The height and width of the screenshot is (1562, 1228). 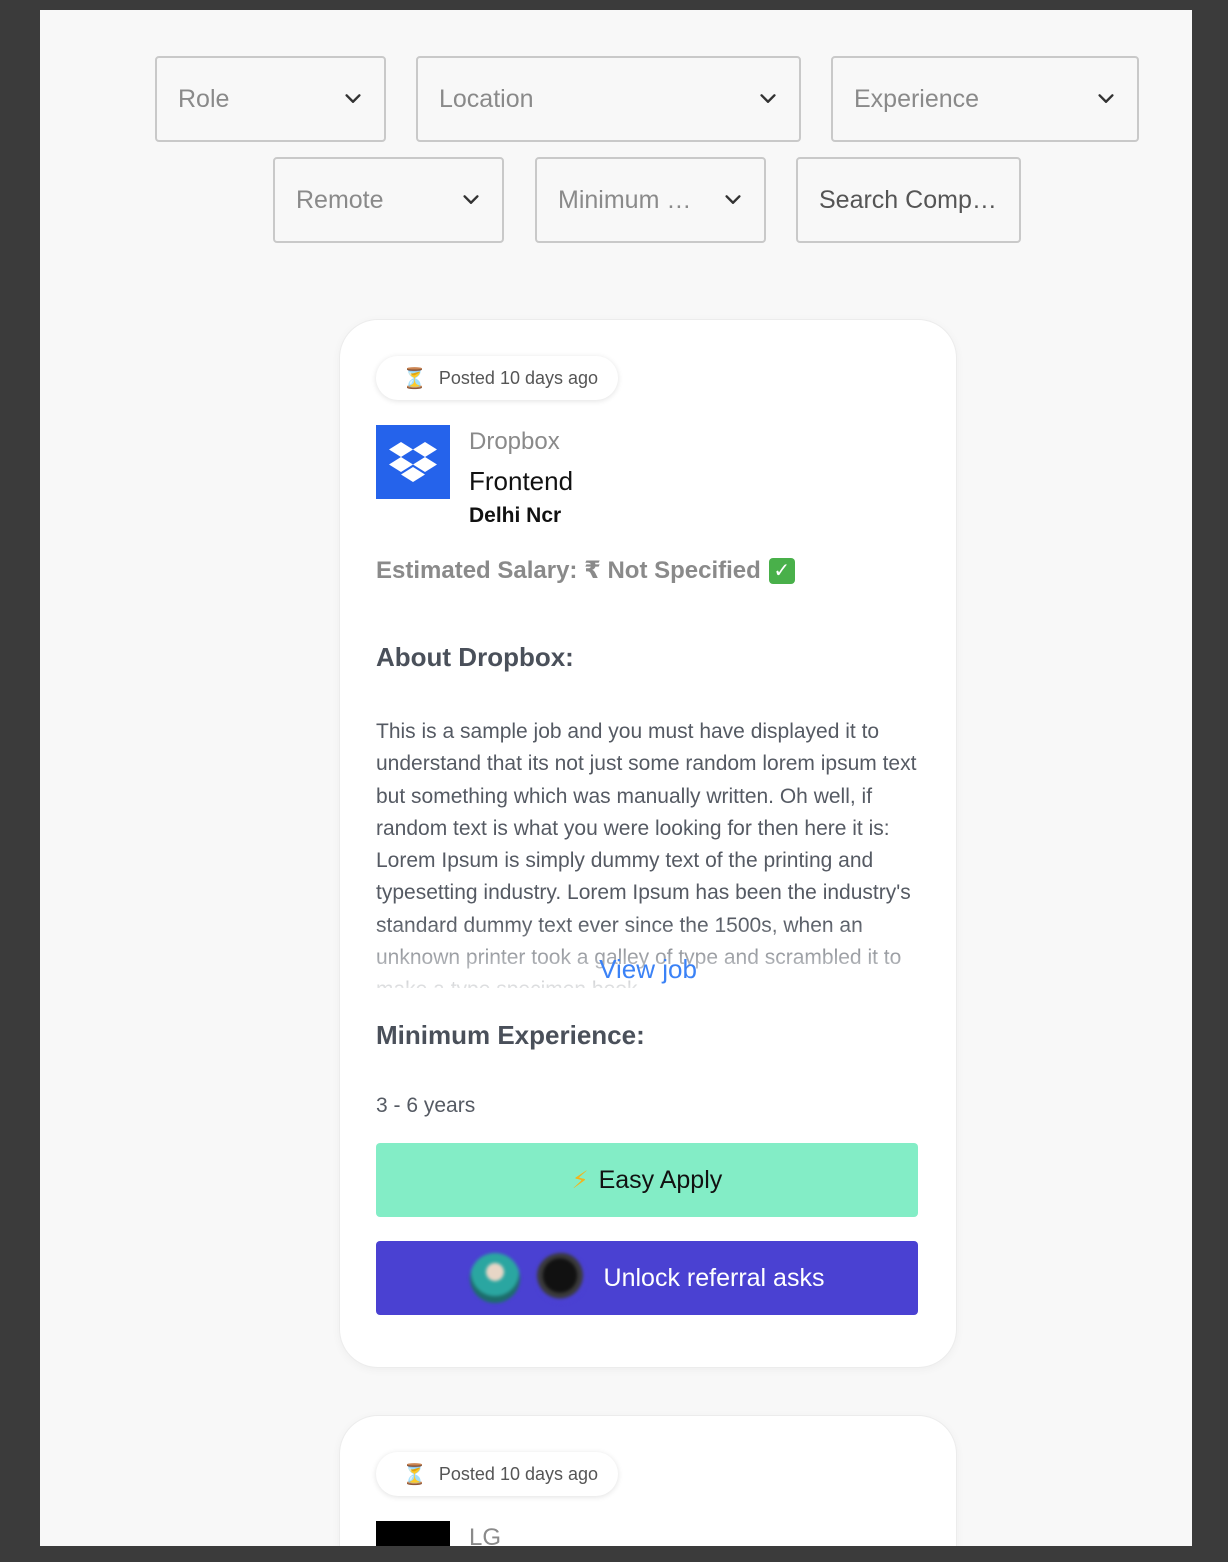 I want to click on experience-value: 3 - 6 years, so click(x=426, y=1105).